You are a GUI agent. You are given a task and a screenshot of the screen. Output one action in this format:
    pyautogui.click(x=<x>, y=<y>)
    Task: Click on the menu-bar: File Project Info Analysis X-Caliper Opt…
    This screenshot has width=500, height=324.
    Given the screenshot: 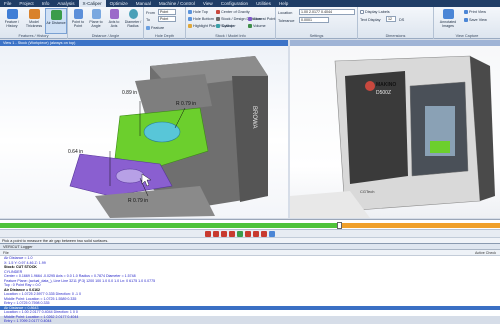 What is the action you would take?
    pyautogui.click(x=250, y=3)
    